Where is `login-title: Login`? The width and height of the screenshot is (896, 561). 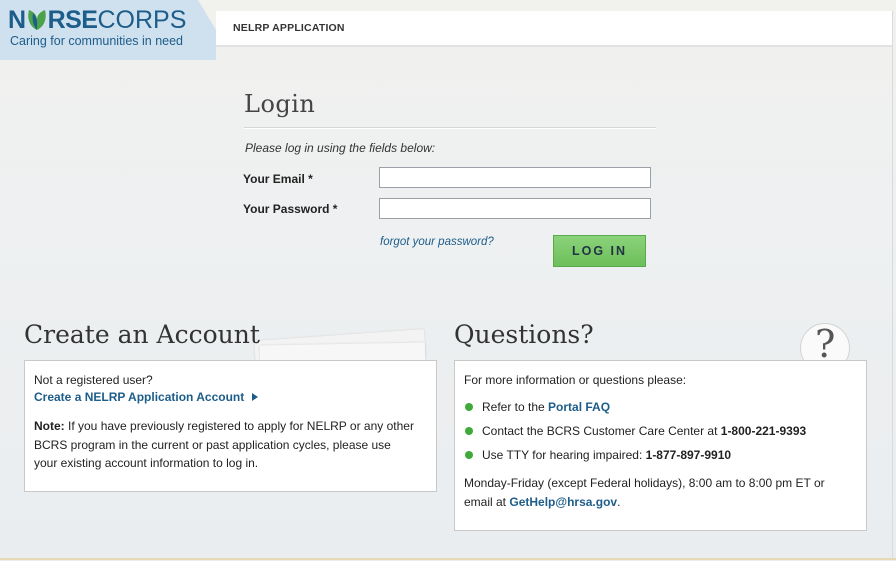
login-title: Login is located at coordinates (280, 104).